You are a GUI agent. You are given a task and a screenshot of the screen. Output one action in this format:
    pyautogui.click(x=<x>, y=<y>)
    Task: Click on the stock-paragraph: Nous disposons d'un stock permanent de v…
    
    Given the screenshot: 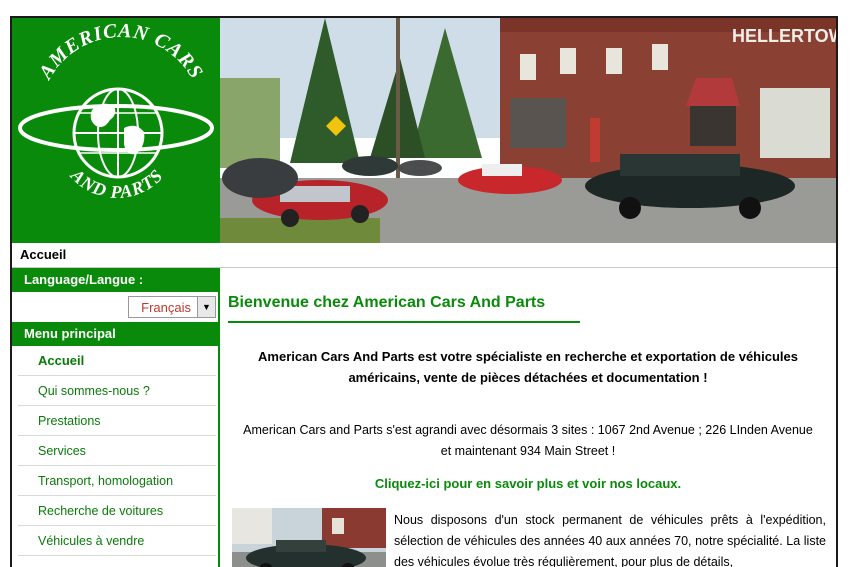 What is the action you would take?
    pyautogui.click(x=610, y=540)
    